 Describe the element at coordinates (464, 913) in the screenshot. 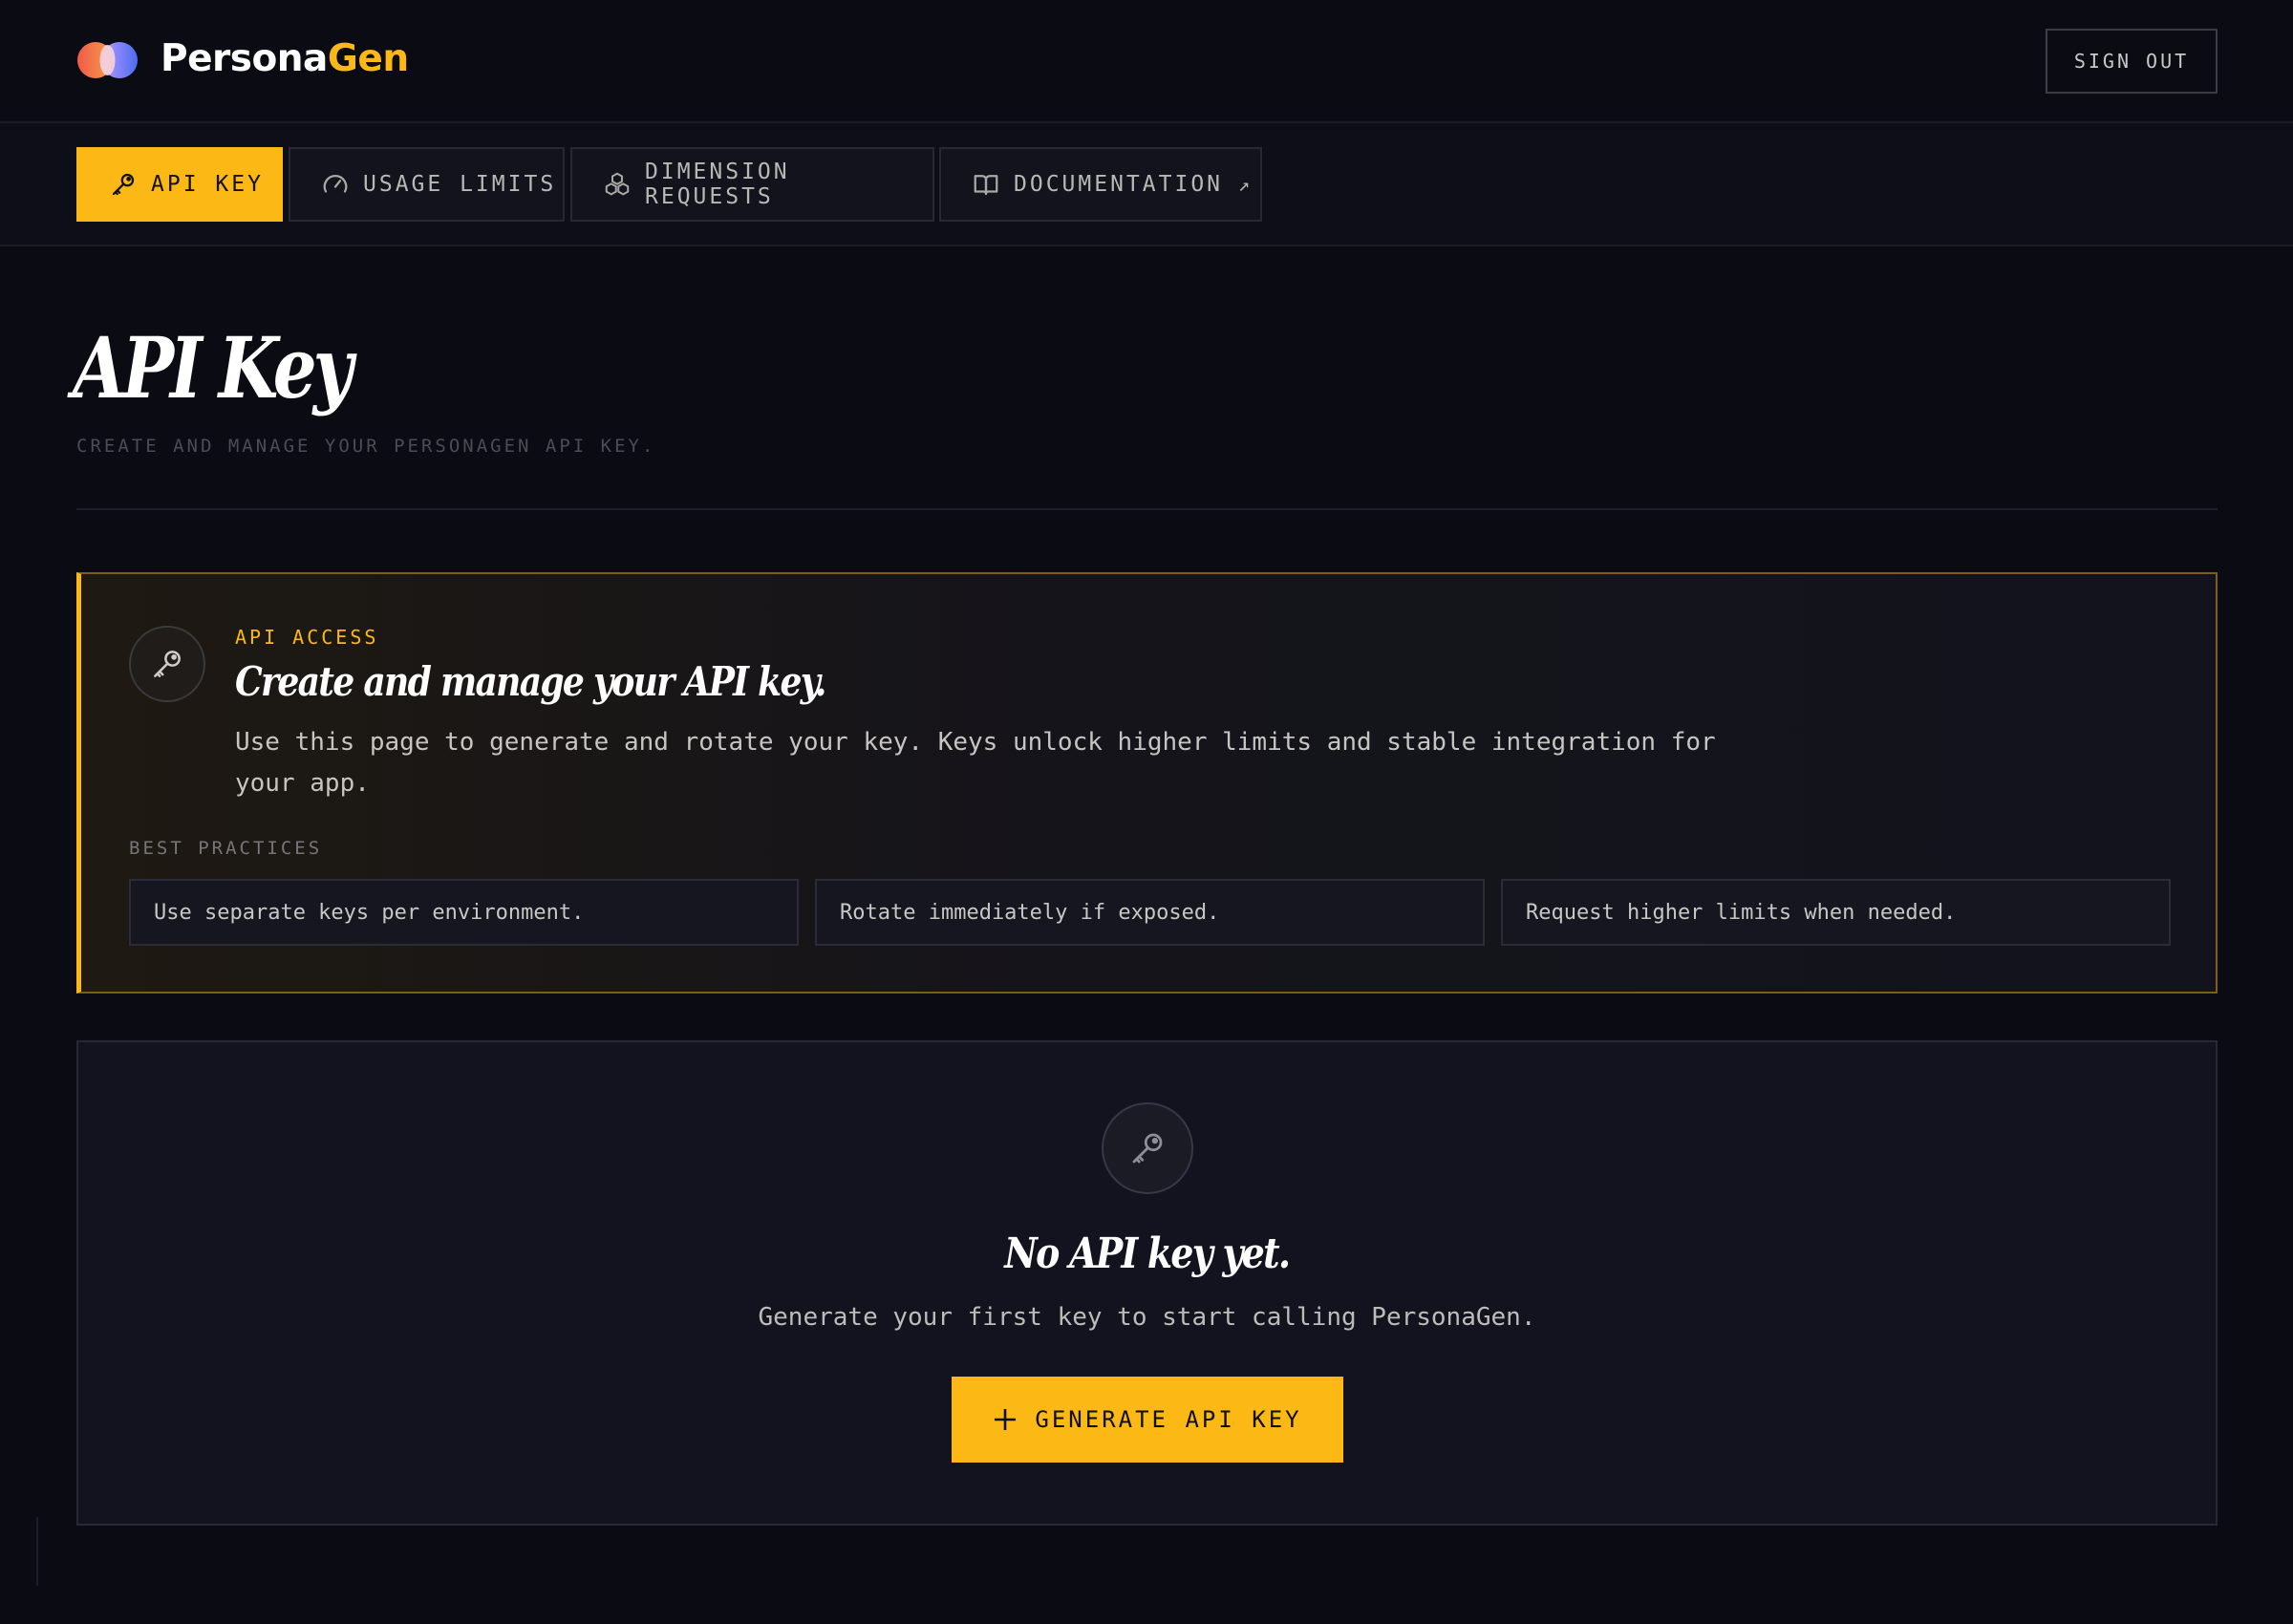

I see `best-practice-item: Use separate keys per environment.` at that location.